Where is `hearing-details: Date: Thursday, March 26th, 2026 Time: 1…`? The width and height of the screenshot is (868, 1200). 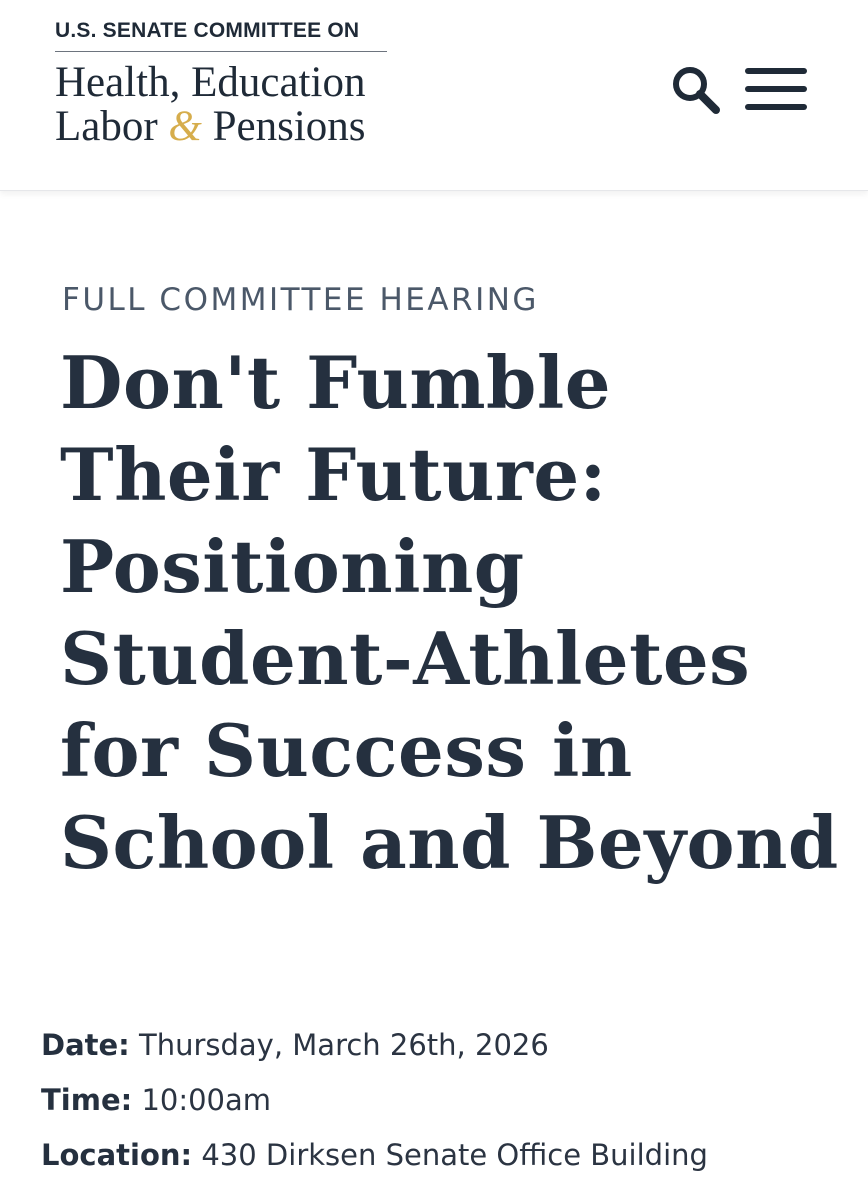
hearing-details: Date: Thursday, March 26th, 2026 Time: 1… is located at coordinates (446, 1102).